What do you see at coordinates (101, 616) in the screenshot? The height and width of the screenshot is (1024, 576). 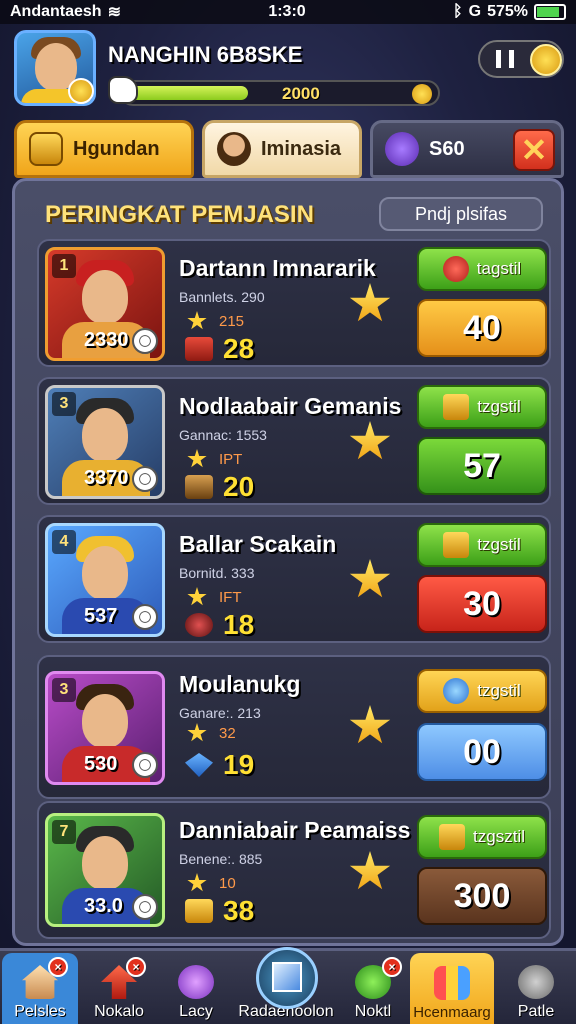 I see `power-value: 537` at bounding box center [101, 616].